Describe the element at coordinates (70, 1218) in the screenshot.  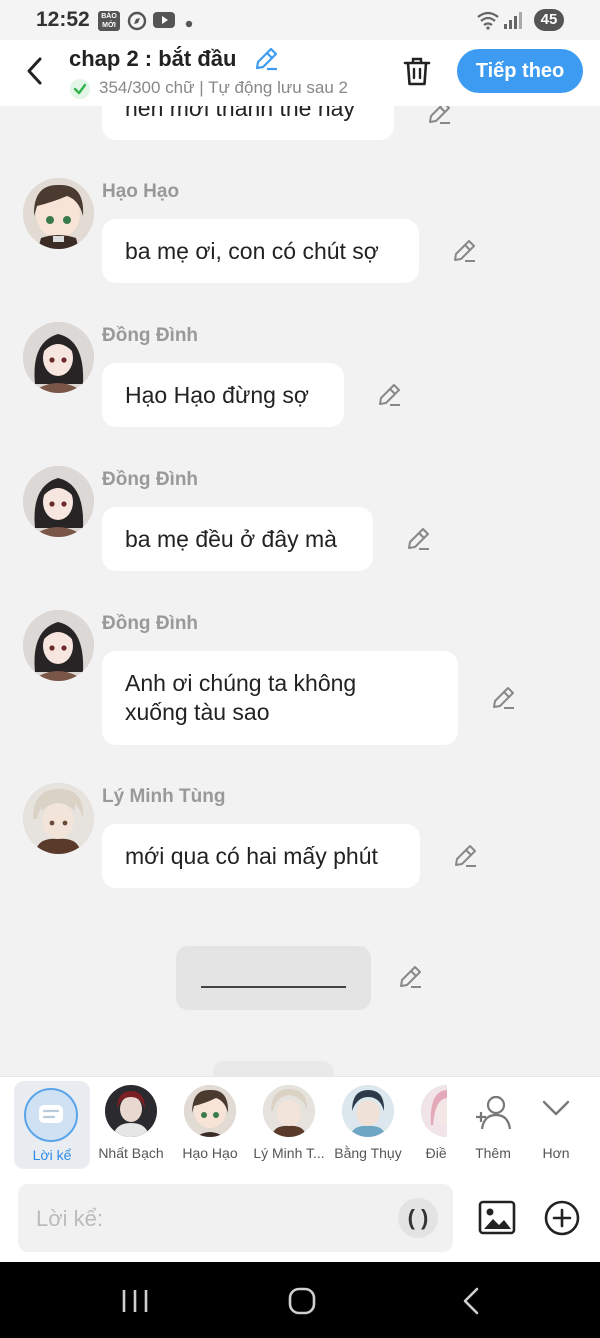
I see `input-placeholder: Lời kể:` at that location.